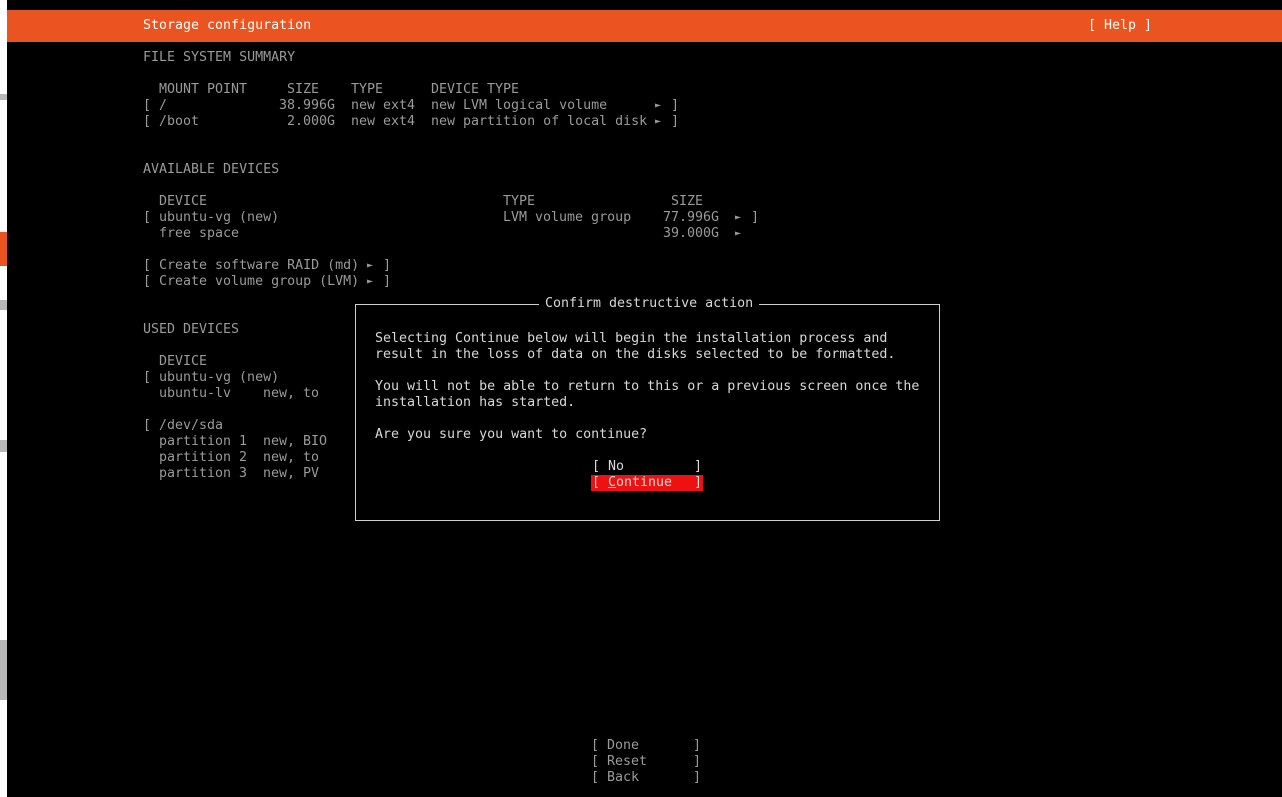 This screenshot has width=1282, height=797. I want to click on used-child-info: new, PV, so click(291, 473).